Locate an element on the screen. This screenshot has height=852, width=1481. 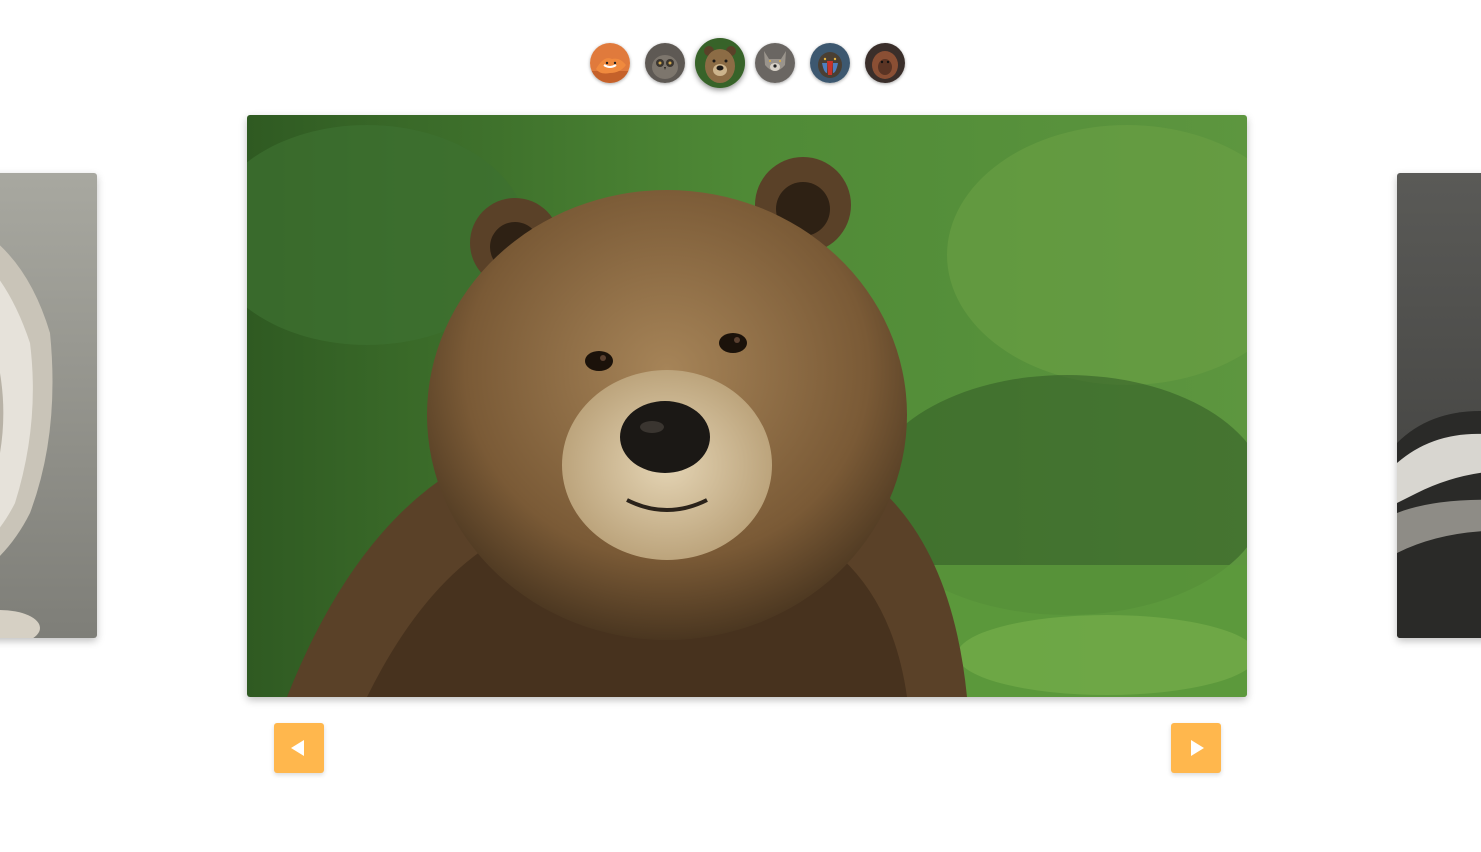
arrow-left-icon is located at coordinates (297, 748).